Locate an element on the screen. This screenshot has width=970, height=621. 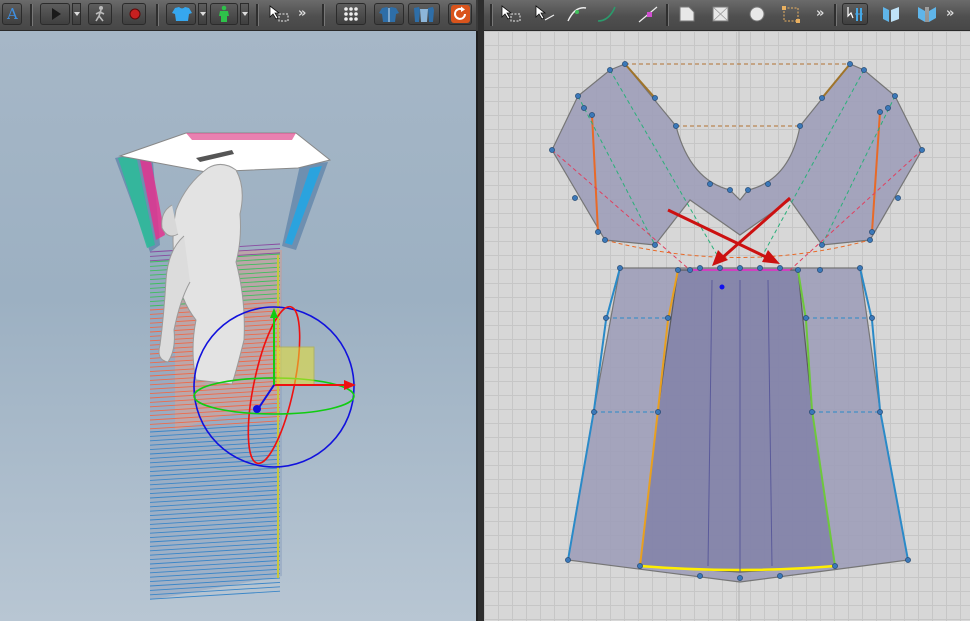
avatar-display-dropdown is located at coordinates (244, 14).